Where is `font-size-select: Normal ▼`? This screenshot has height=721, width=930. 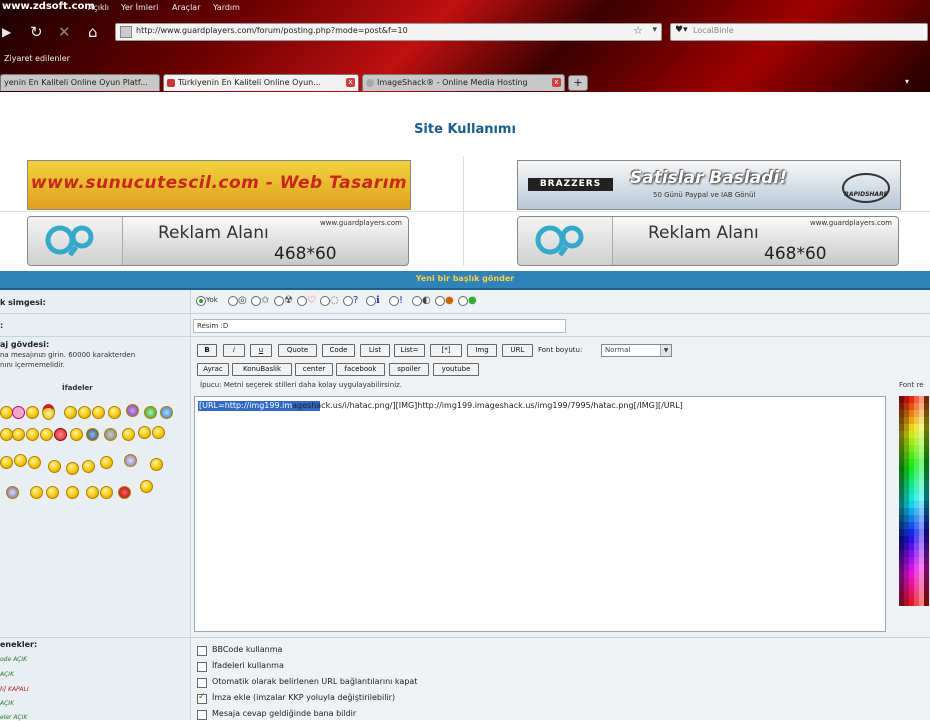 font-size-select: Normal ▼ is located at coordinates (636, 350).